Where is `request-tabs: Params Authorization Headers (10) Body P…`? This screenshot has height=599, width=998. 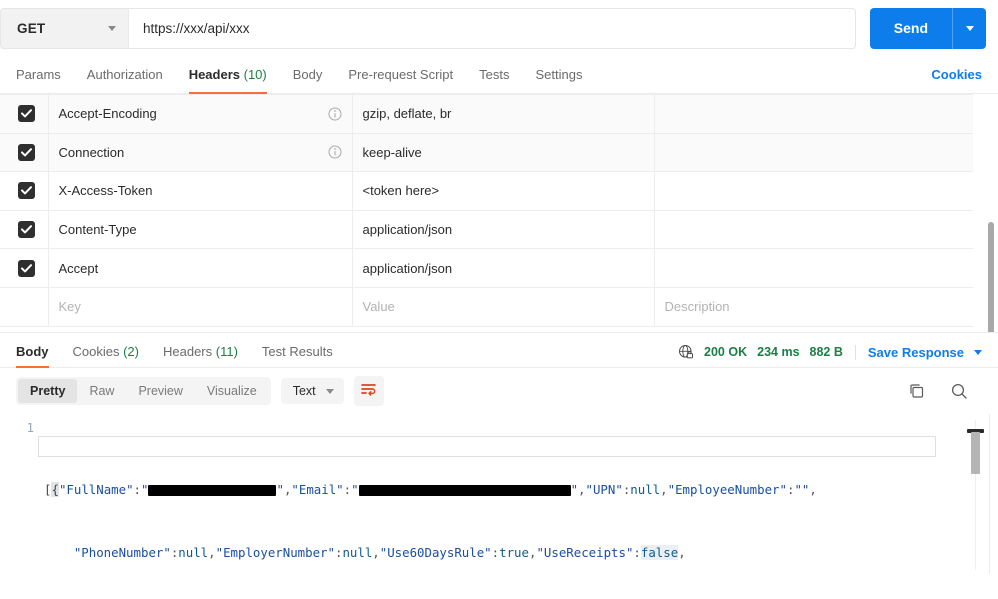
request-tabs: Params Authorization Headers (10) Body P… is located at coordinates (499, 75).